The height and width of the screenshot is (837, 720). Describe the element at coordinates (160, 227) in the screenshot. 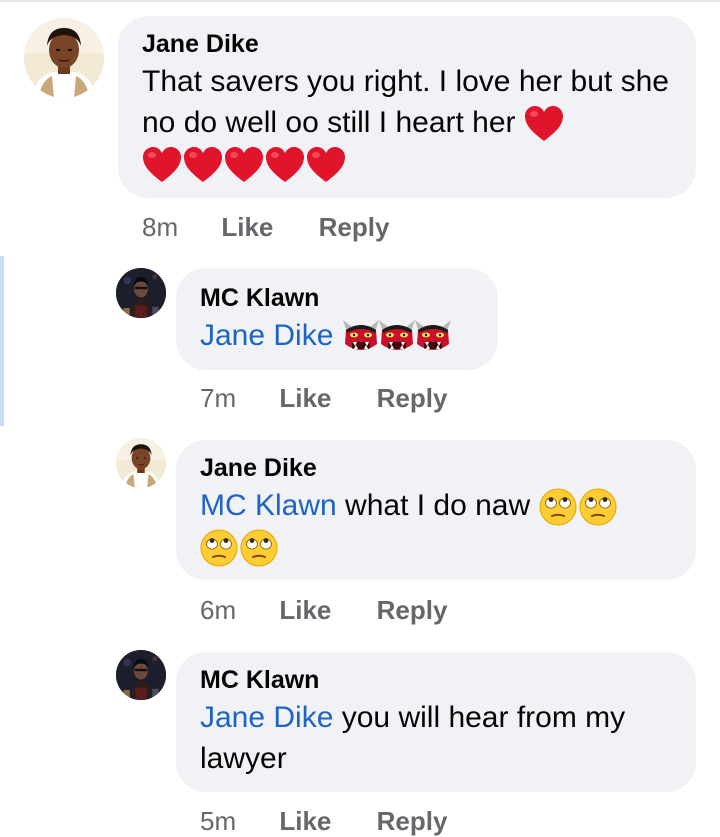

I see `comment-timestamp: 8m` at that location.